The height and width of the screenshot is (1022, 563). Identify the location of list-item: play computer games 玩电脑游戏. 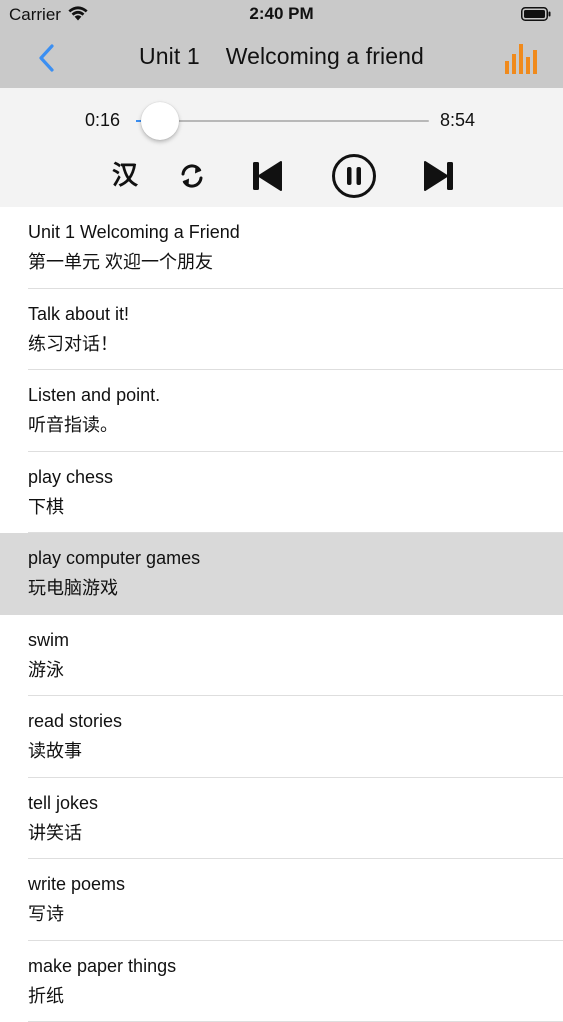
(281, 574).